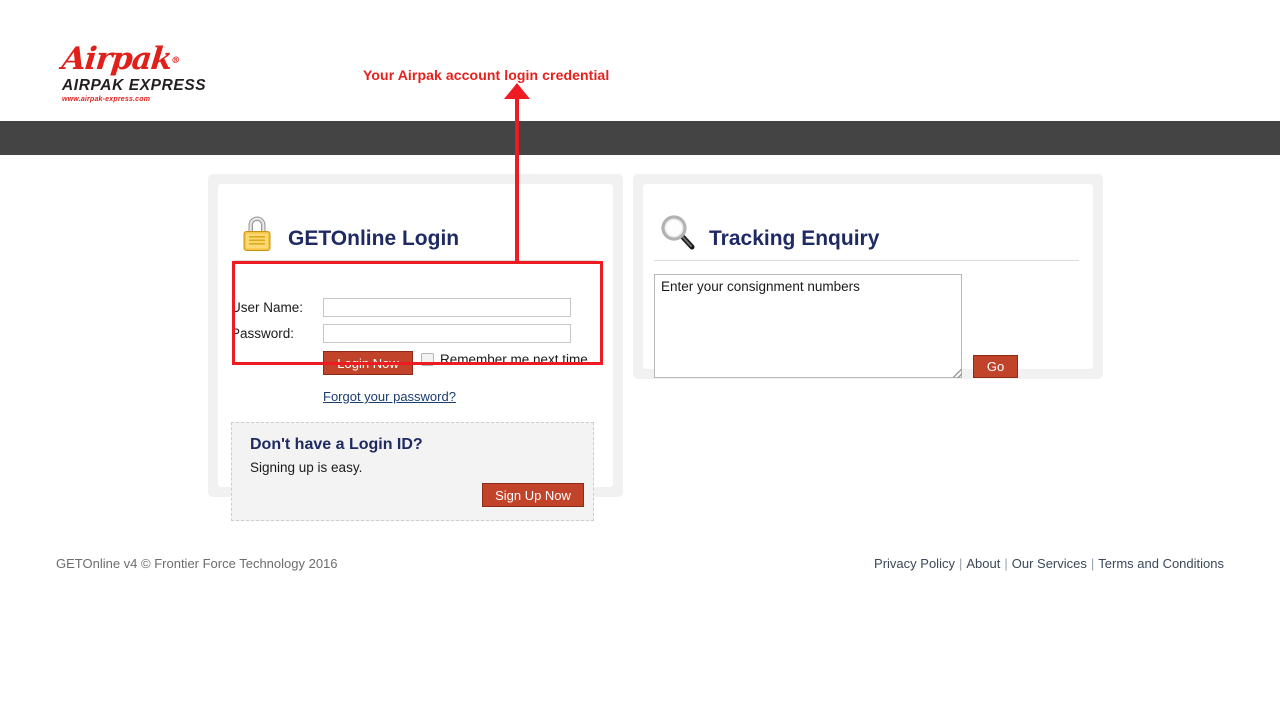 The width and height of the screenshot is (1280, 720). I want to click on tracking-panel-card: Tracking Enquiry Go, so click(868, 281).